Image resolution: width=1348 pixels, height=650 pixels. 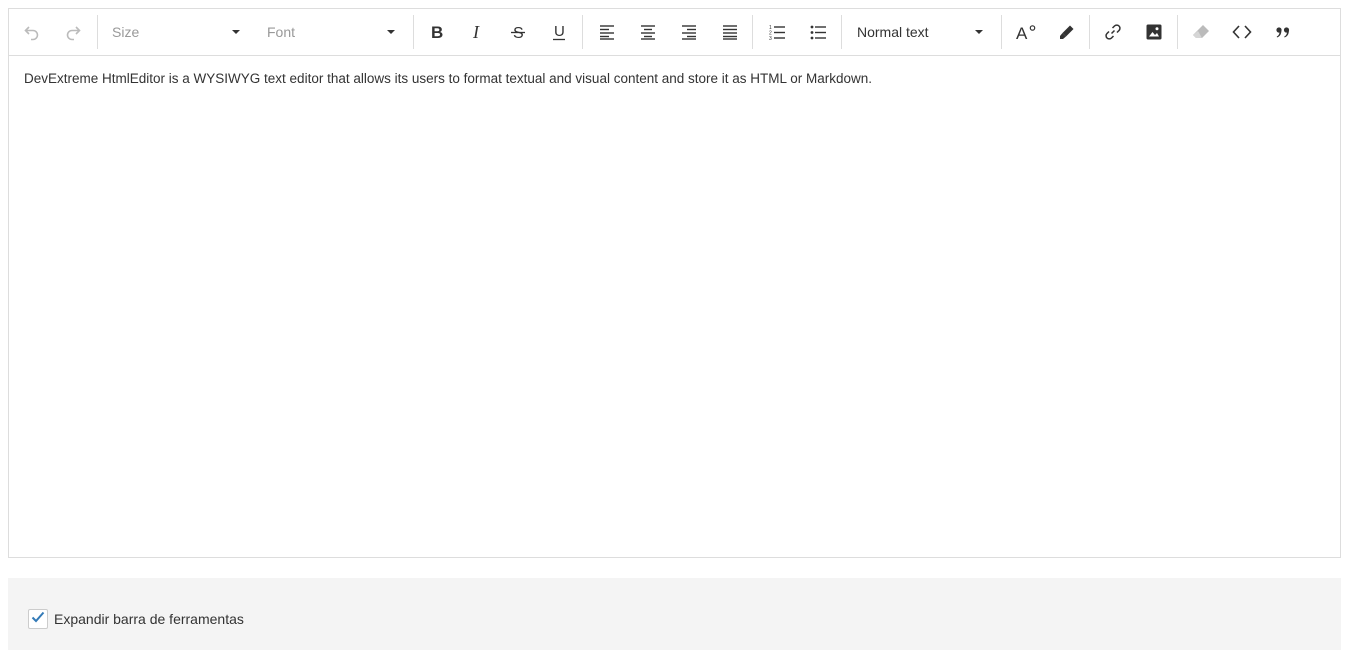 I want to click on blockquote-button, so click(x=1283, y=32).